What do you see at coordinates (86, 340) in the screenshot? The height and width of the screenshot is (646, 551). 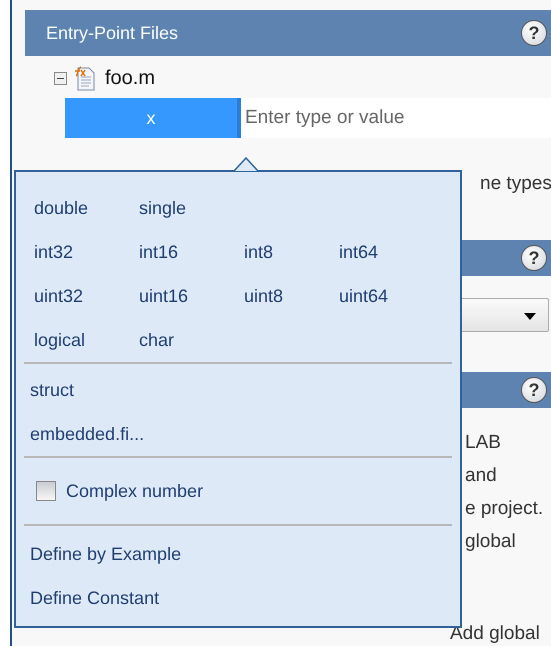 I see `type-option: logical` at bounding box center [86, 340].